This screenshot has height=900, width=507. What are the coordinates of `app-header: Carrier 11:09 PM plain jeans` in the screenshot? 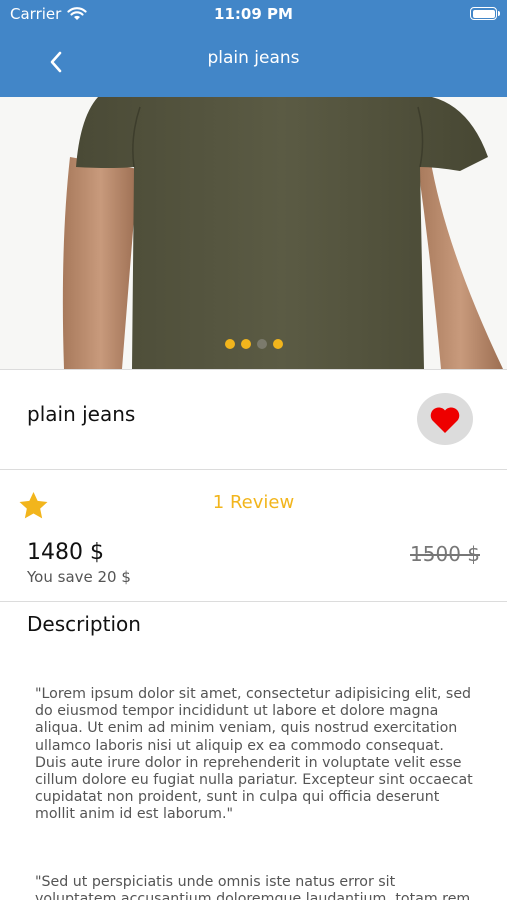 It's located at (253, 48).